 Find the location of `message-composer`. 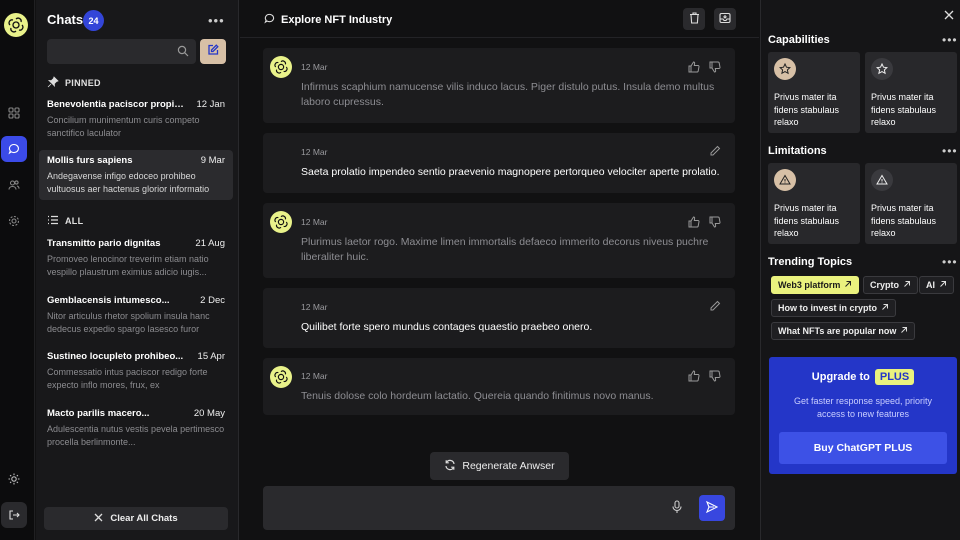

message-composer is located at coordinates (499, 508).